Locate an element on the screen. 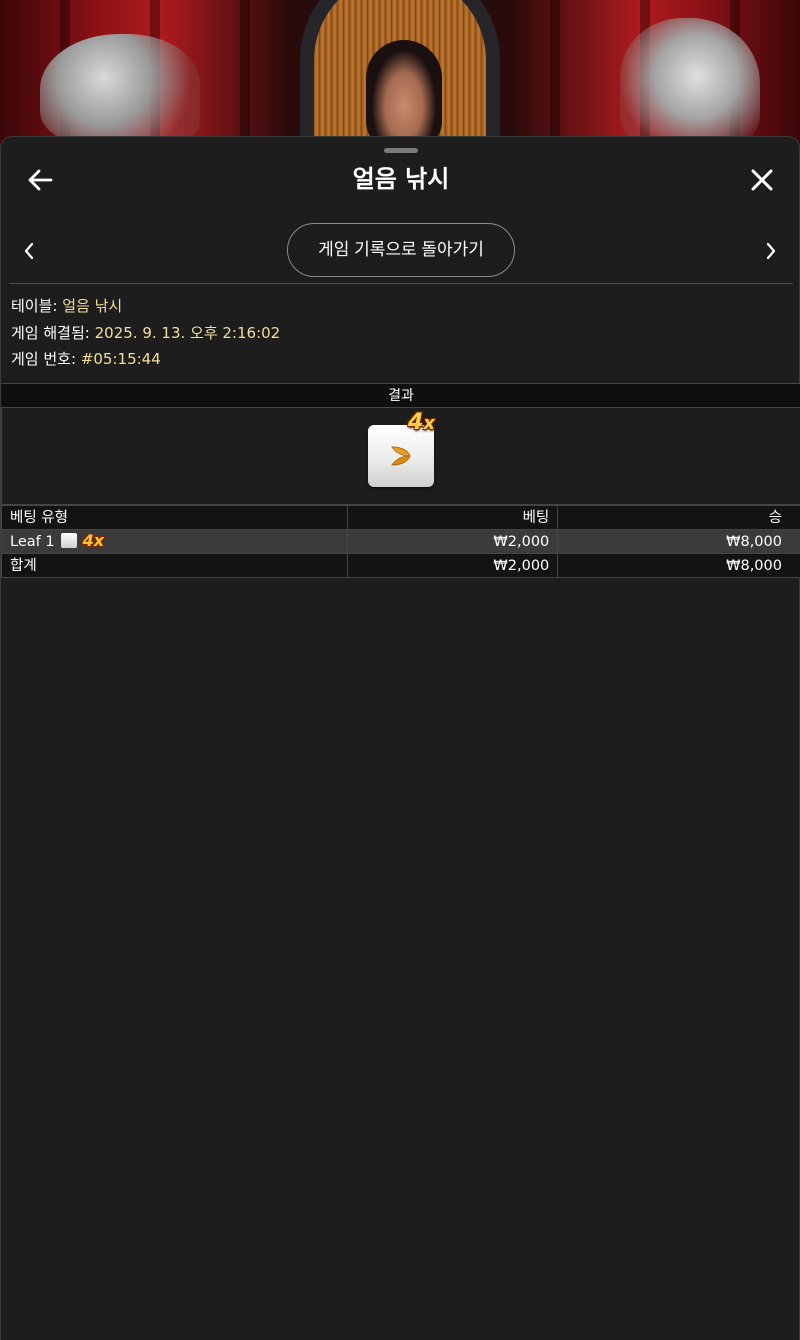 Image resolution: width=800 pixels, height=1340 pixels. total-bet: ₩2,000 is located at coordinates (452, 565).